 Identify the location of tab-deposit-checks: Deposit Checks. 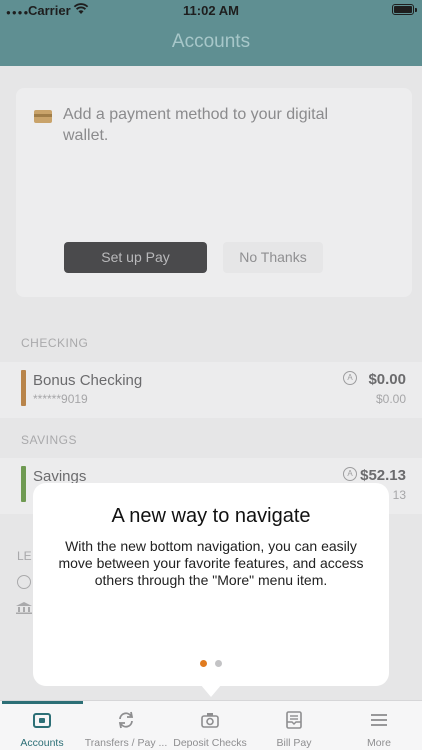
(210, 725).